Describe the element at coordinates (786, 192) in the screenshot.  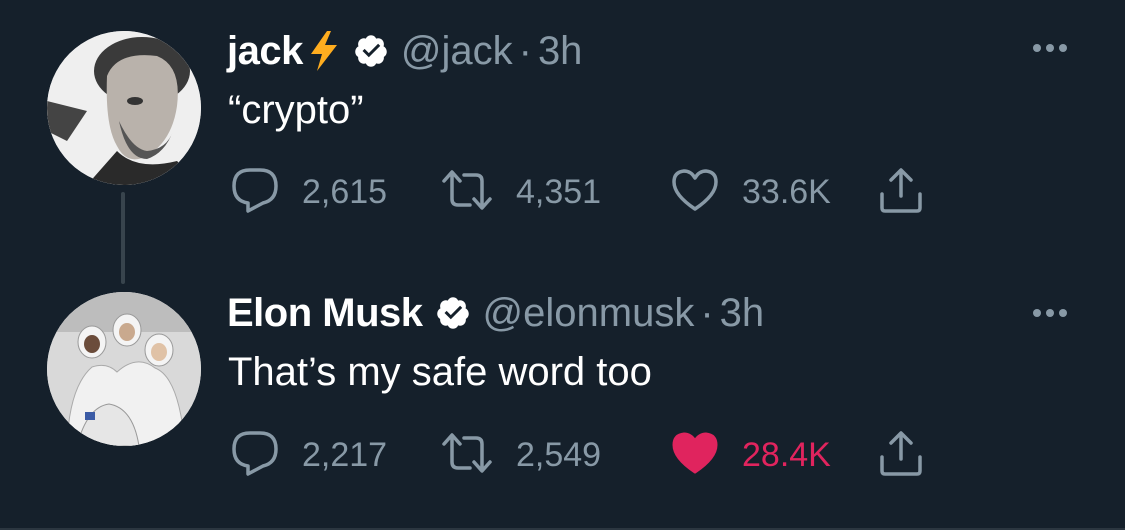
I see `like-count: 33.6K` at that location.